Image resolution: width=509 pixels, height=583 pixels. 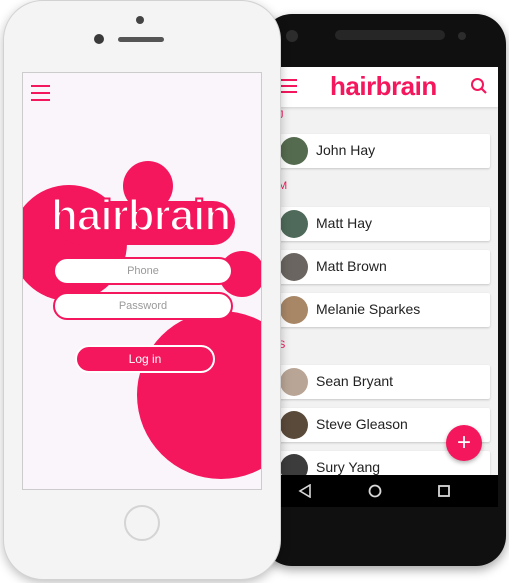 What do you see at coordinates (199, 395) in the screenshot?
I see `decor-circle` at bounding box center [199, 395].